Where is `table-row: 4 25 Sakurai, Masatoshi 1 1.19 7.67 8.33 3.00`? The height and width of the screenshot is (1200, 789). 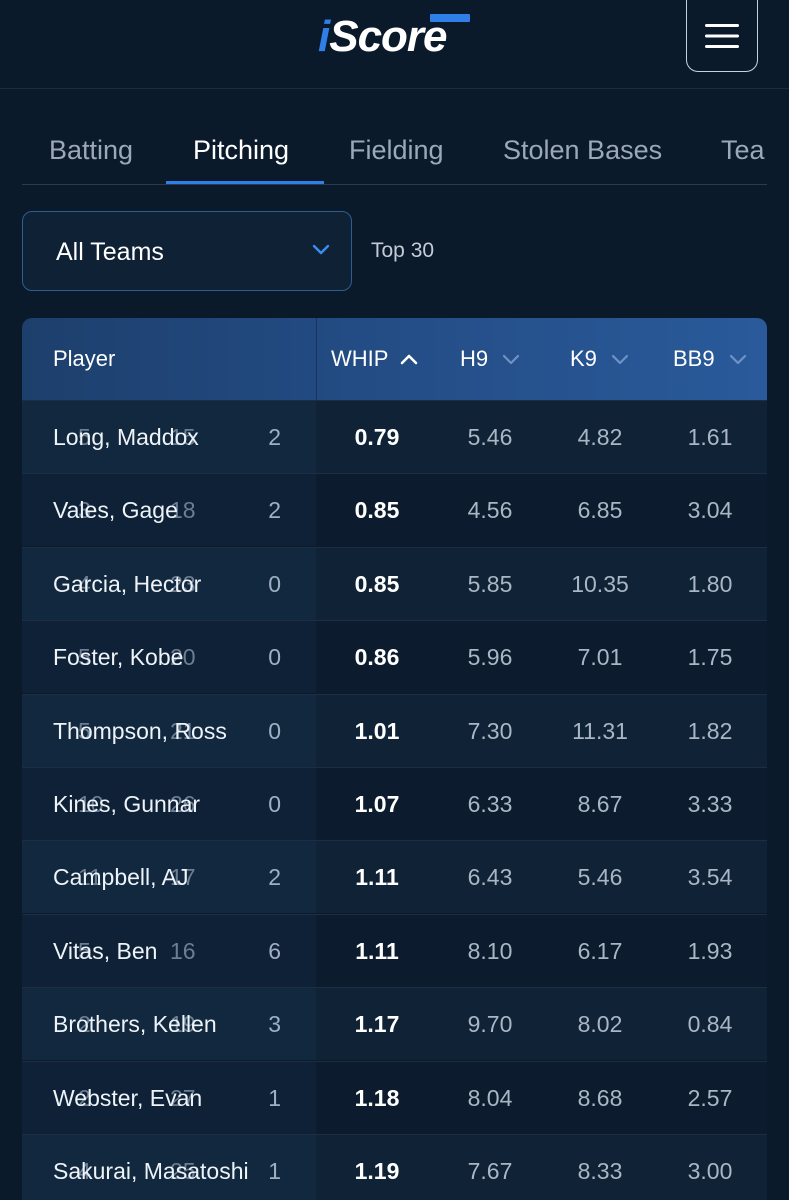
table-row: 4 25 Sakurai, Masatoshi 1 1.19 7.67 8.33 3.00 is located at coordinates (394, 1167).